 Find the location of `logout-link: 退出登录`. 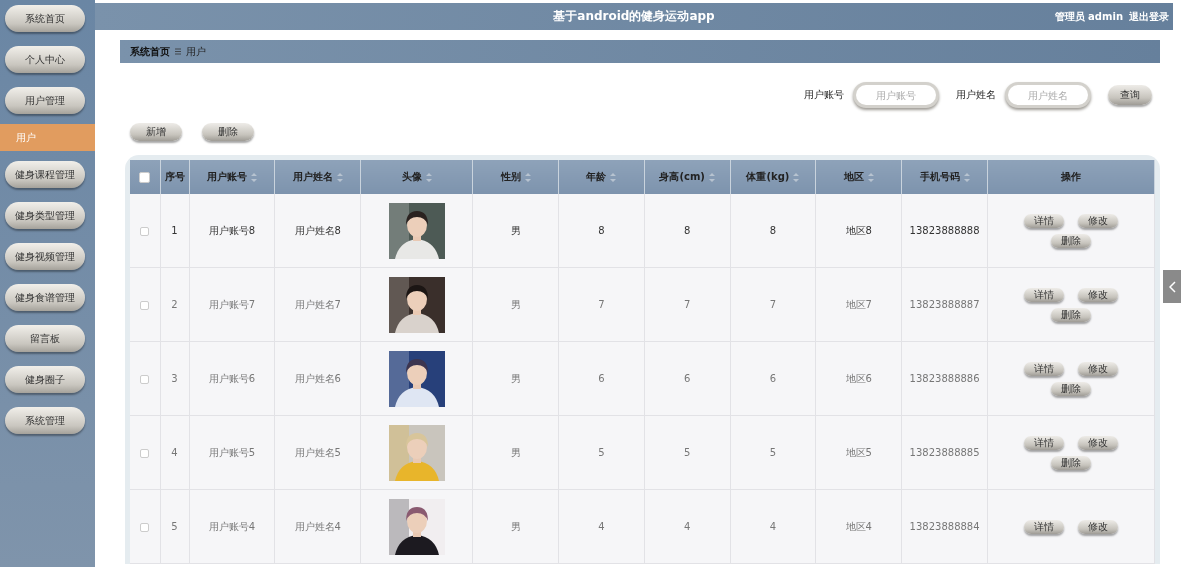

logout-link: 退出登录 is located at coordinates (1149, 16).